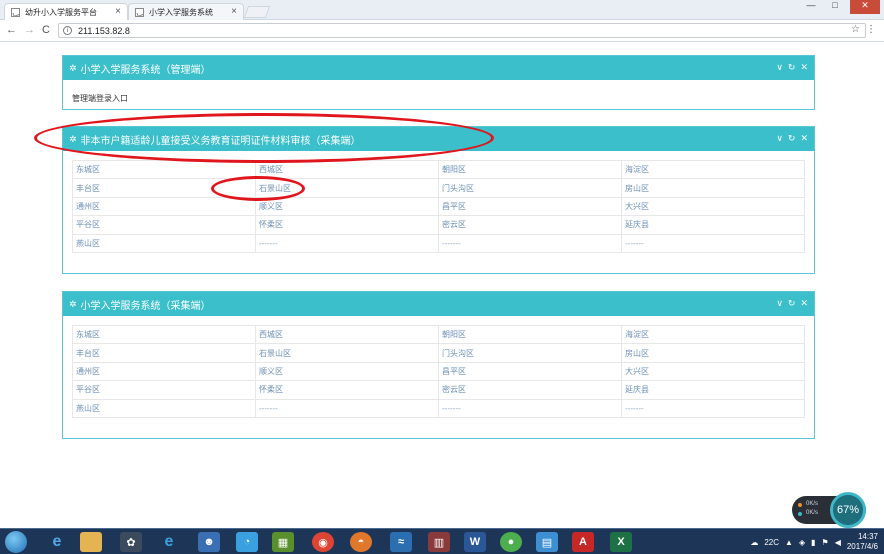 This screenshot has height=554, width=884. I want to click on ie-browser-icon: e, so click(57, 542).